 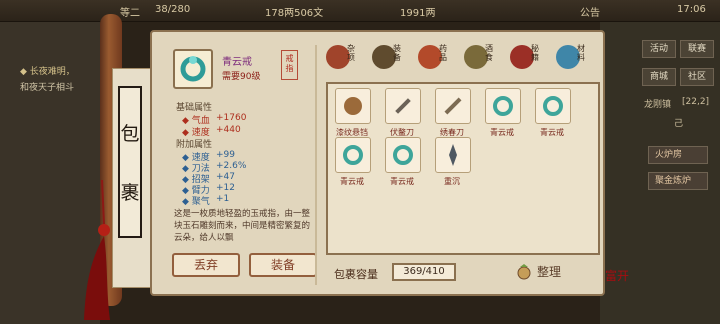 What do you see at coordinates (696, 102) in the screenshot?
I see `location-coords: [22,2]` at bounding box center [696, 102].